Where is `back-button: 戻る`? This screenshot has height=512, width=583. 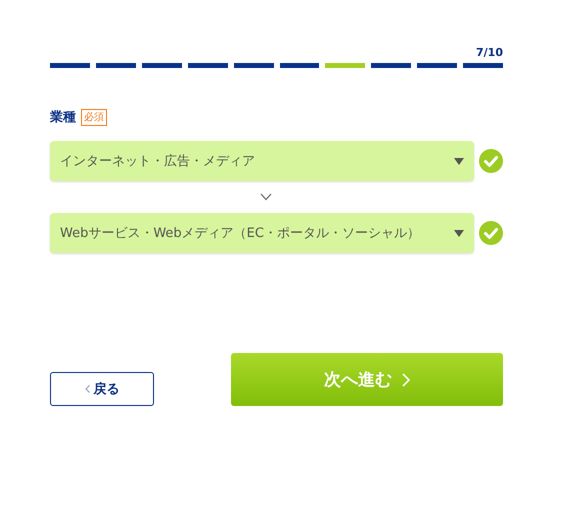 back-button: 戻る is located at coordinates (102, 389).